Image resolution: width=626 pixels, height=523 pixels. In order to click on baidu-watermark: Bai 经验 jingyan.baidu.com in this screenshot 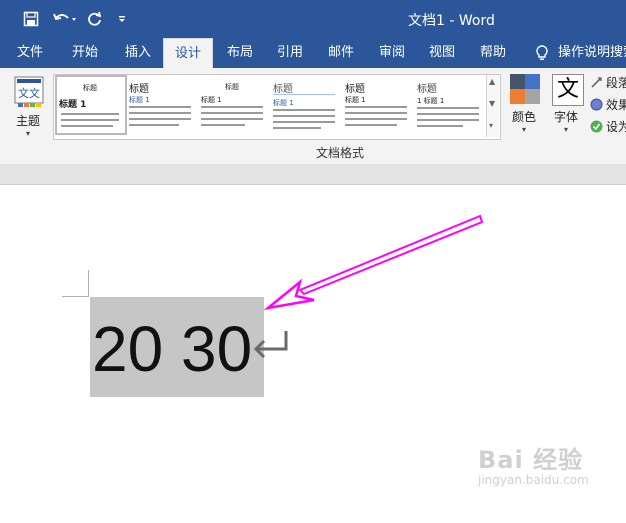, I will do `click(533, 463)`.